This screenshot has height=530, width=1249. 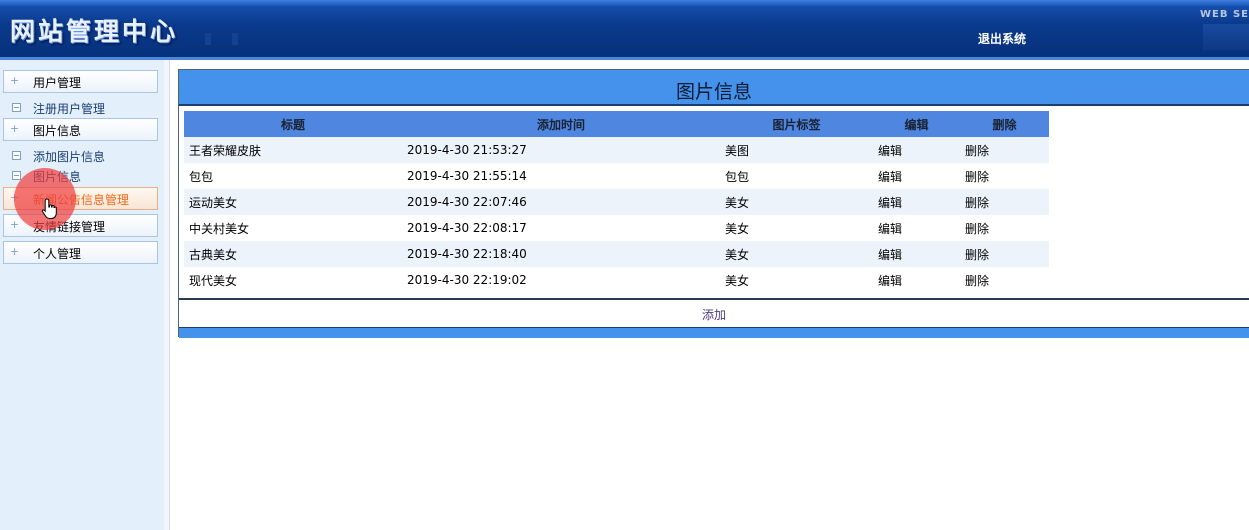 I want to click on table-row: 现代美女 2019-4-30 22:19:02 美女 编辑 删除, so click(x=616, y=280).